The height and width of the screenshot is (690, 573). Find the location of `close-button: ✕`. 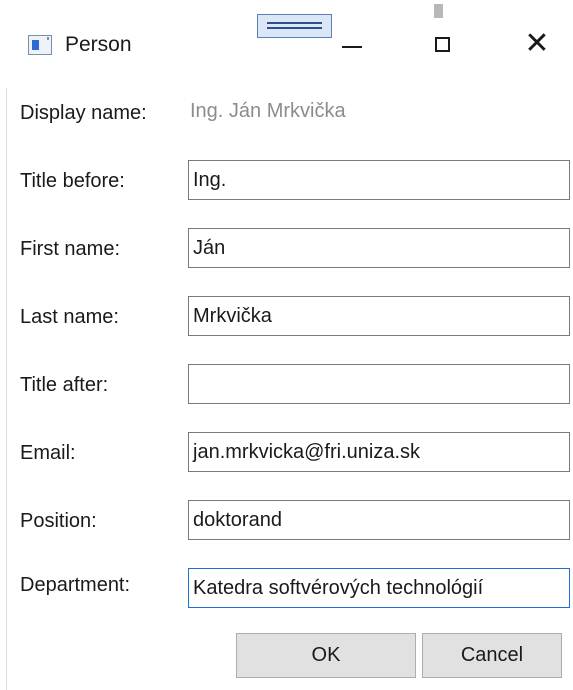

close-button: ✕ is located at coordinates (537, 44).